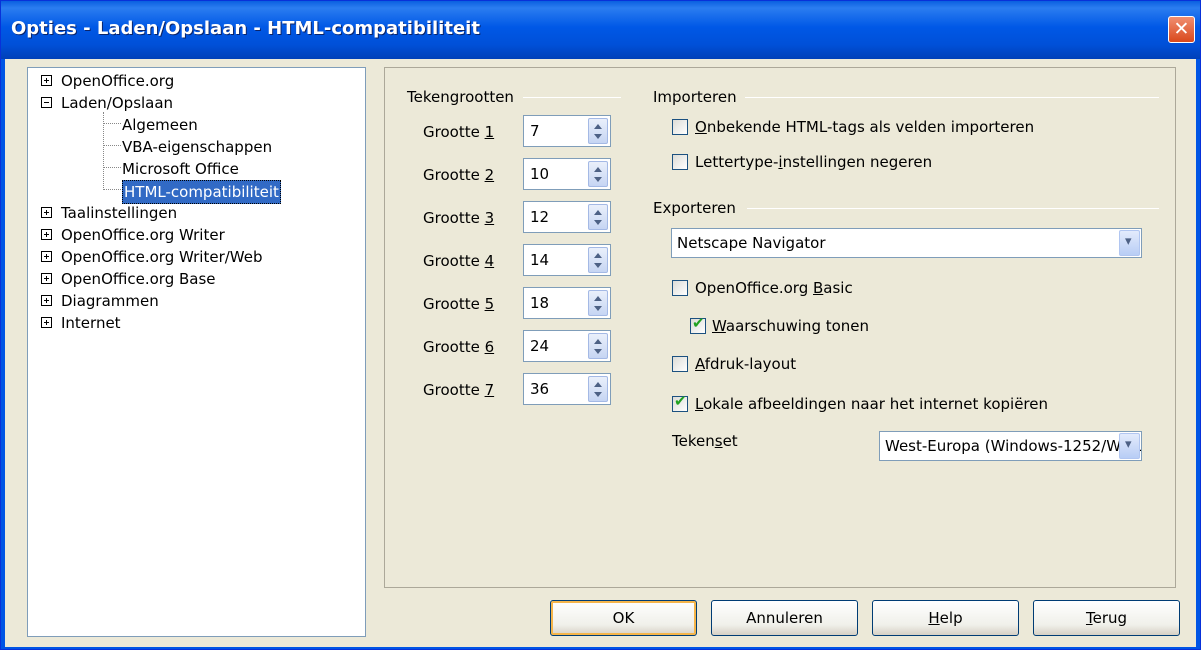  What do you see at coordinates (459, 390) in the screenshot?
I see `size-label-7: Grootte 7` at bounding box center [459, 390].